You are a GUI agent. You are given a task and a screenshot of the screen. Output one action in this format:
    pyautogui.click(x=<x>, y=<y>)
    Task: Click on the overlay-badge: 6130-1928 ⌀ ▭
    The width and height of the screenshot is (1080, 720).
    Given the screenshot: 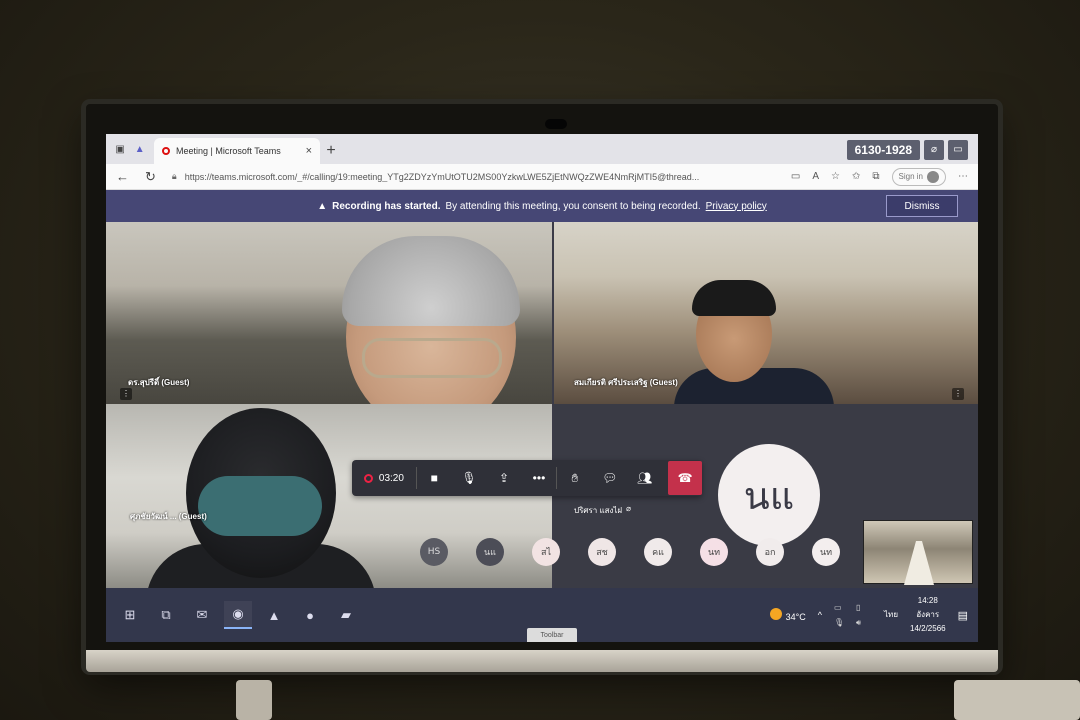 What is the action you would take?
    pyautogui.click(x=907, y=150)
    